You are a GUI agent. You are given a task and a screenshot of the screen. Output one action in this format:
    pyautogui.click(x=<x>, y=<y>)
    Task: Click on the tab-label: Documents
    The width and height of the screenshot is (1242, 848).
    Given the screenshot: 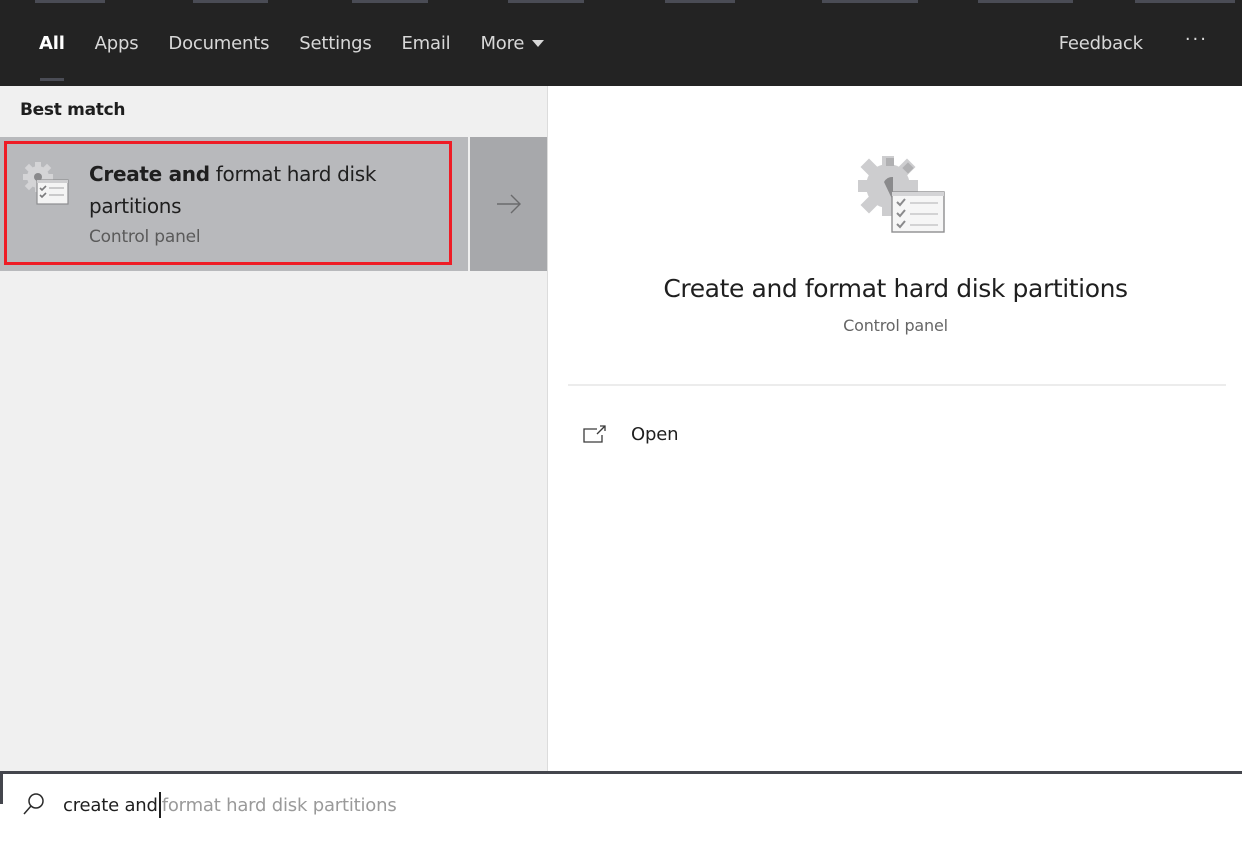 What is the action you would take?
    pyautogui.click(x=219, y=43)
    